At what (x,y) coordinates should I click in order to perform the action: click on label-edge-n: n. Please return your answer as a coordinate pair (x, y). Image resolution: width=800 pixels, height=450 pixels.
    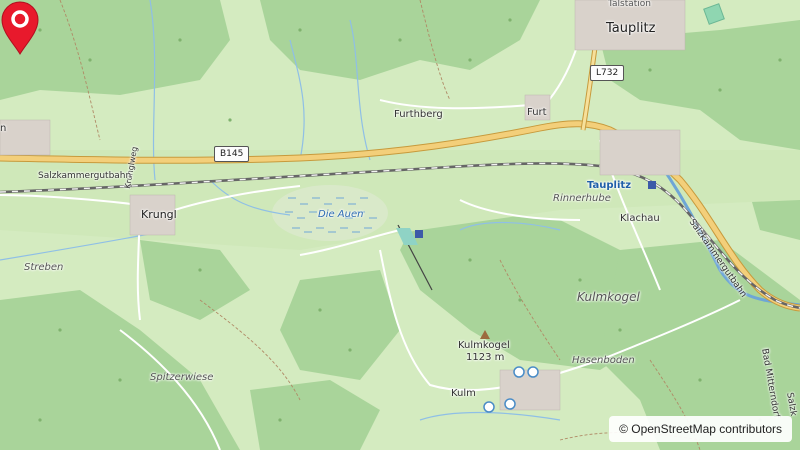
    Looking at the image, I should click on (3, 128).